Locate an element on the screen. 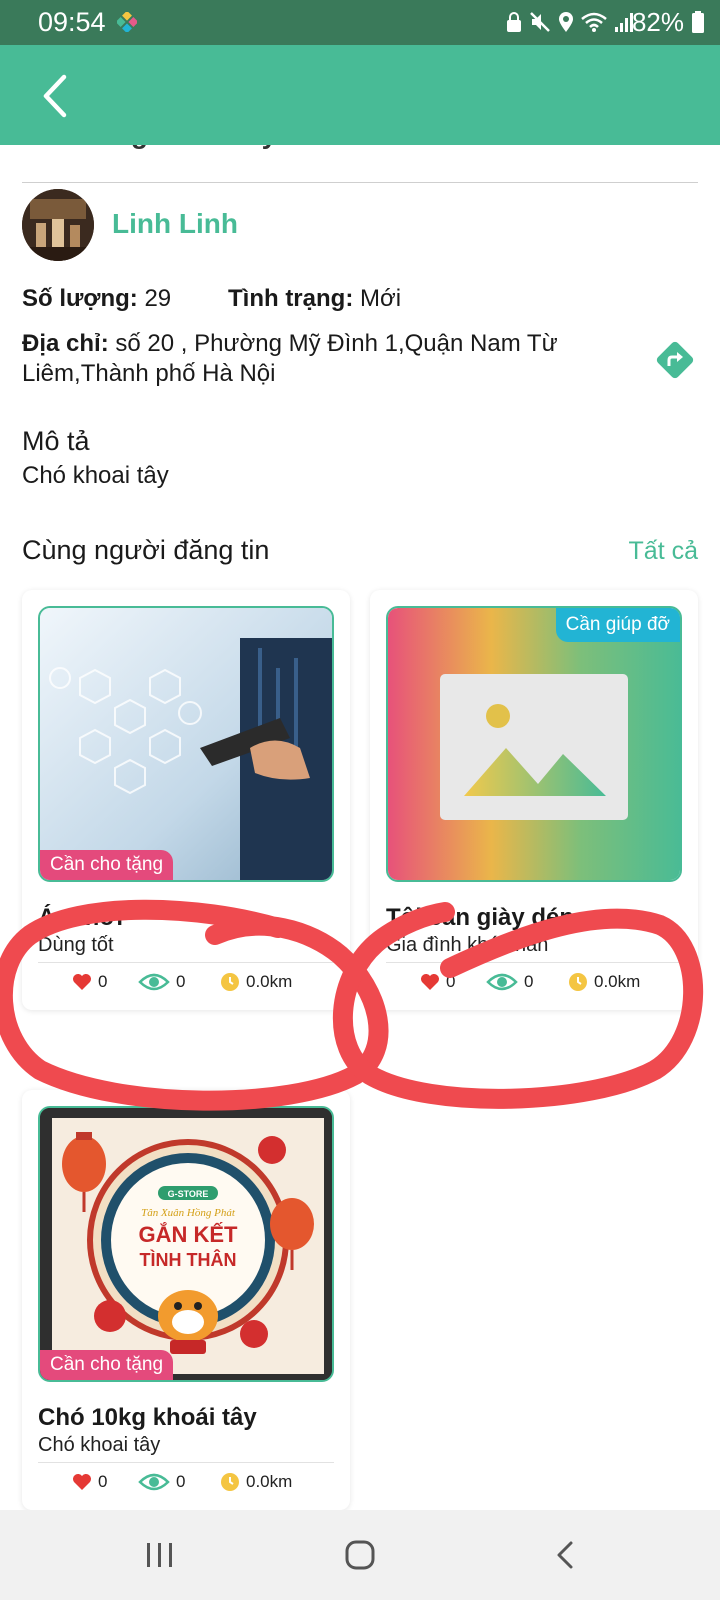  poster-line-2: TÌNH THÂN is located at coordinates (188, 1259).